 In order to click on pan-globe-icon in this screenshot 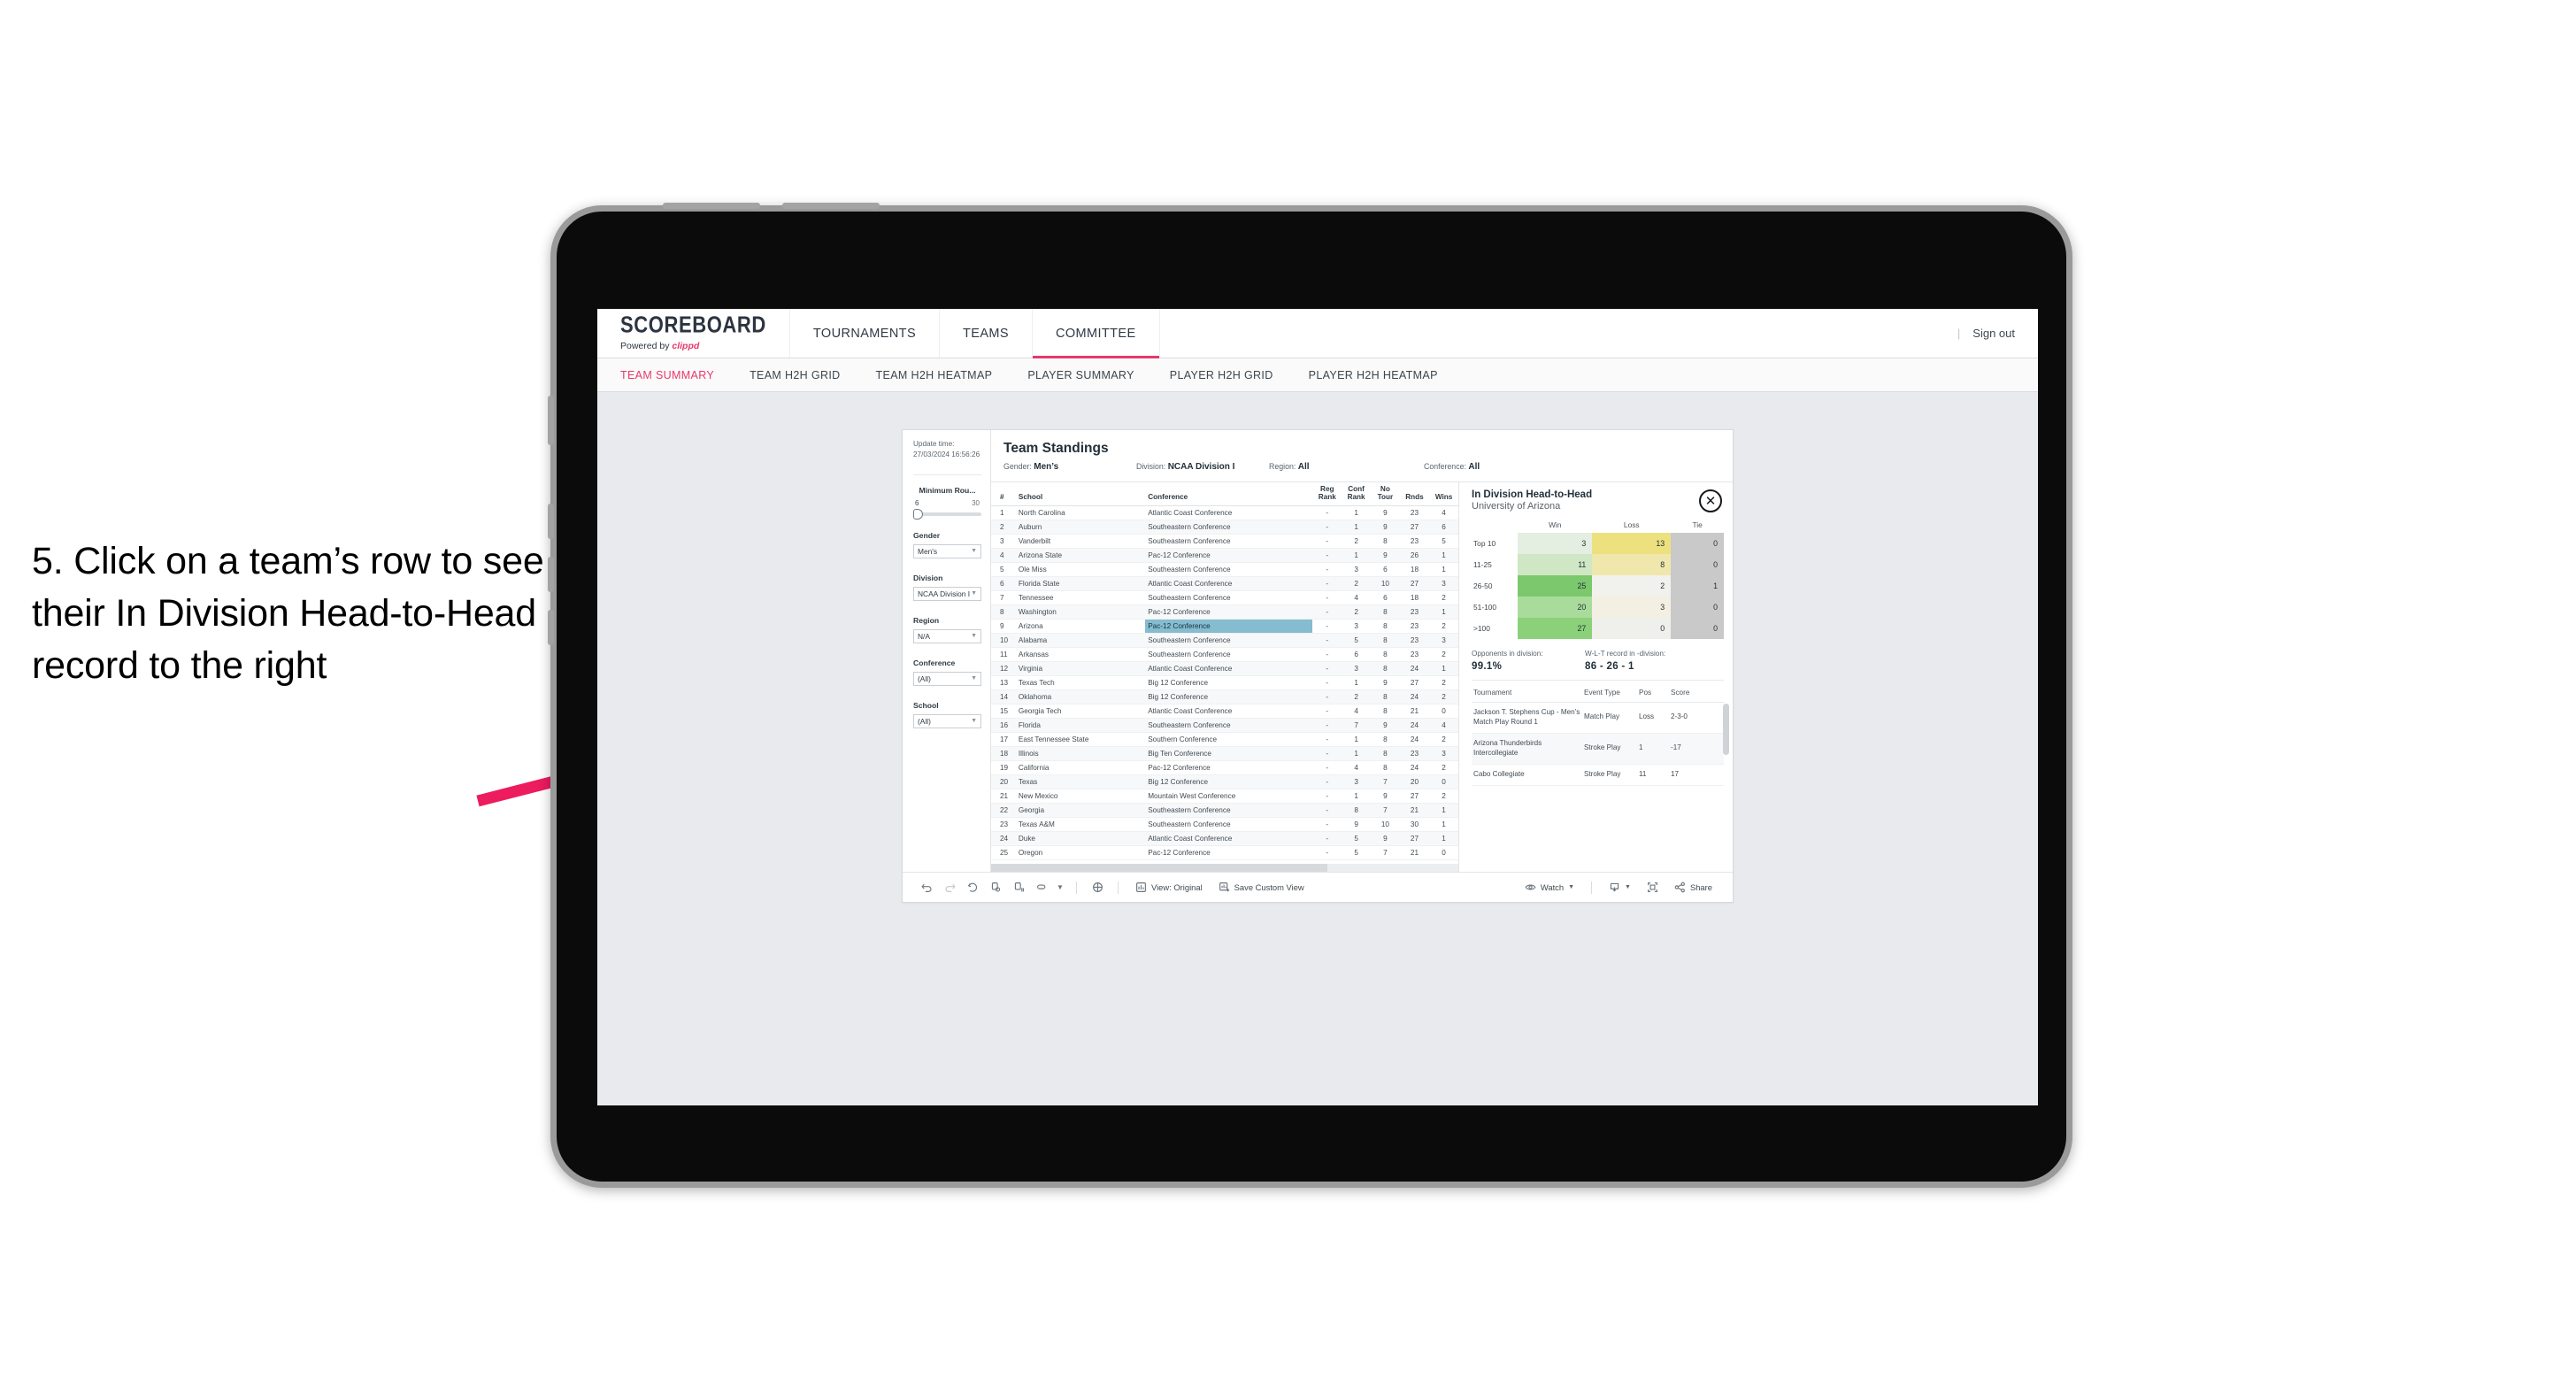, I will do `click(1097, 887)`.